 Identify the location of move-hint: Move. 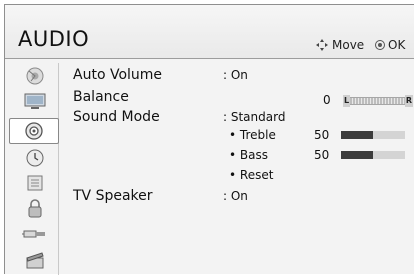
(339, 45).